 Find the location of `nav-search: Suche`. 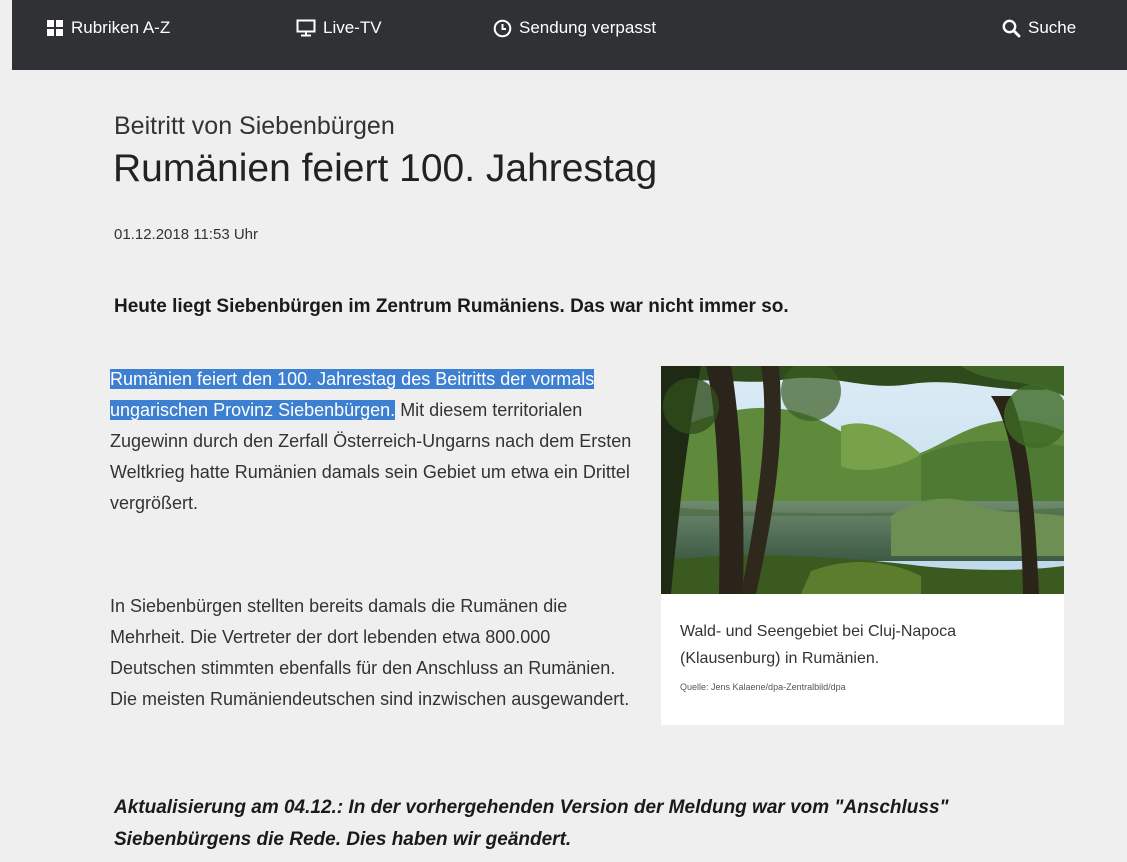

nav-search: Suche is located at coordinates (1039, 28).